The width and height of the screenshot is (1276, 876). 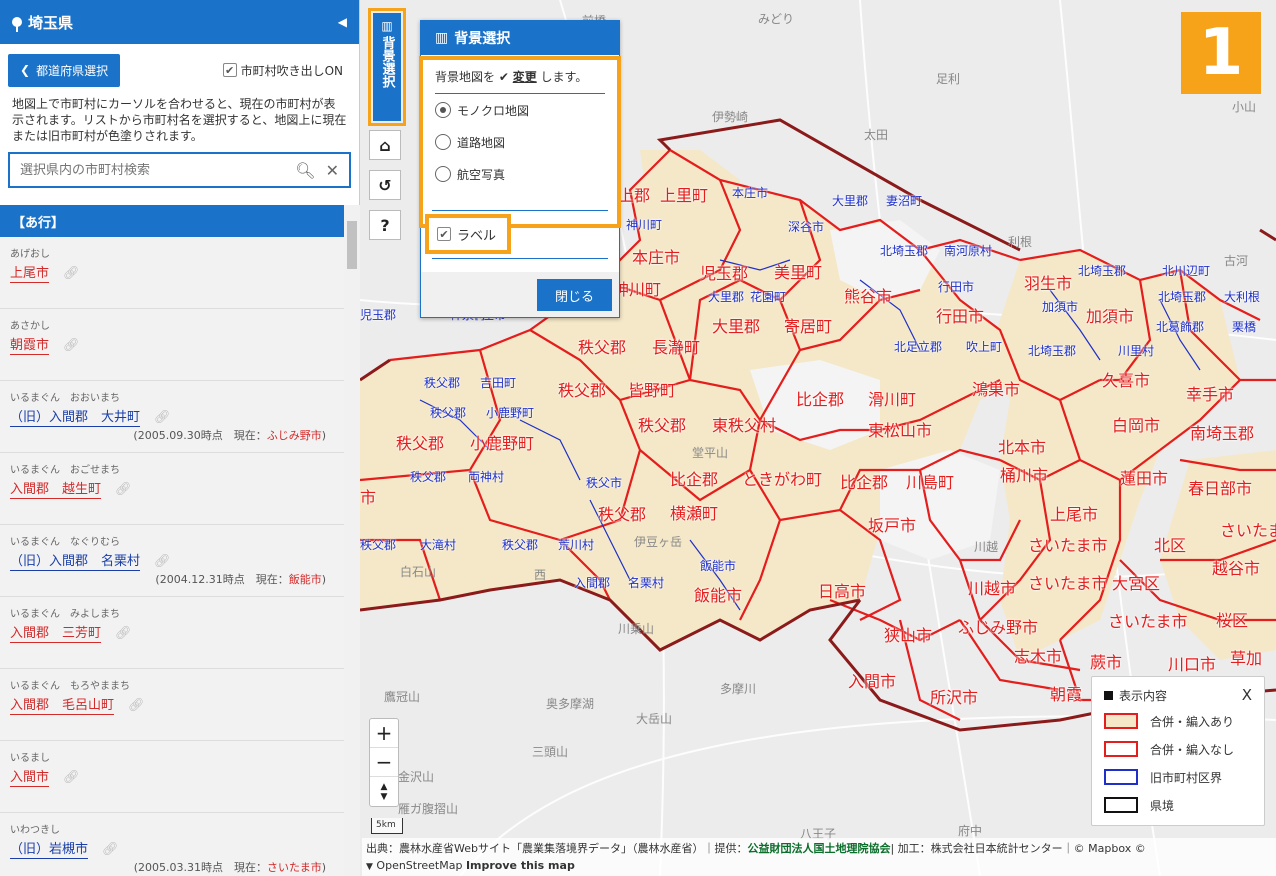 I want to click on map-label-red: 横瀬町, so click(x=694, y=512).